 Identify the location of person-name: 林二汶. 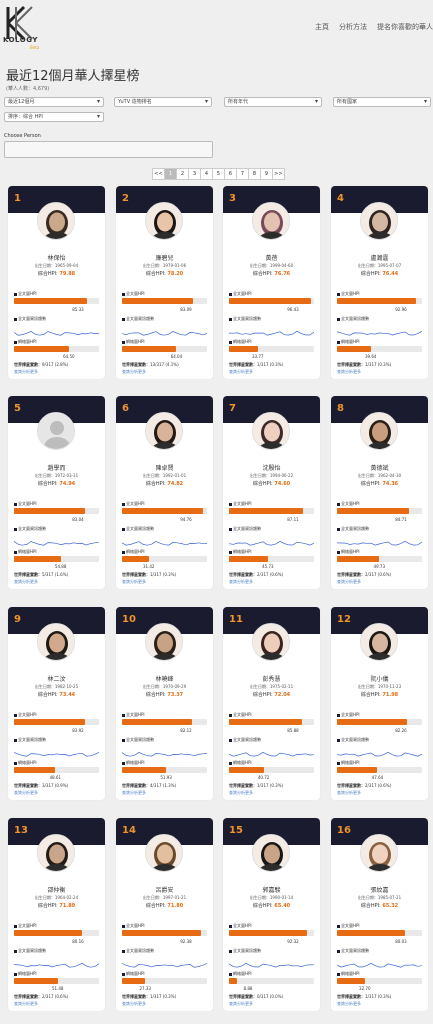
(56, 678).